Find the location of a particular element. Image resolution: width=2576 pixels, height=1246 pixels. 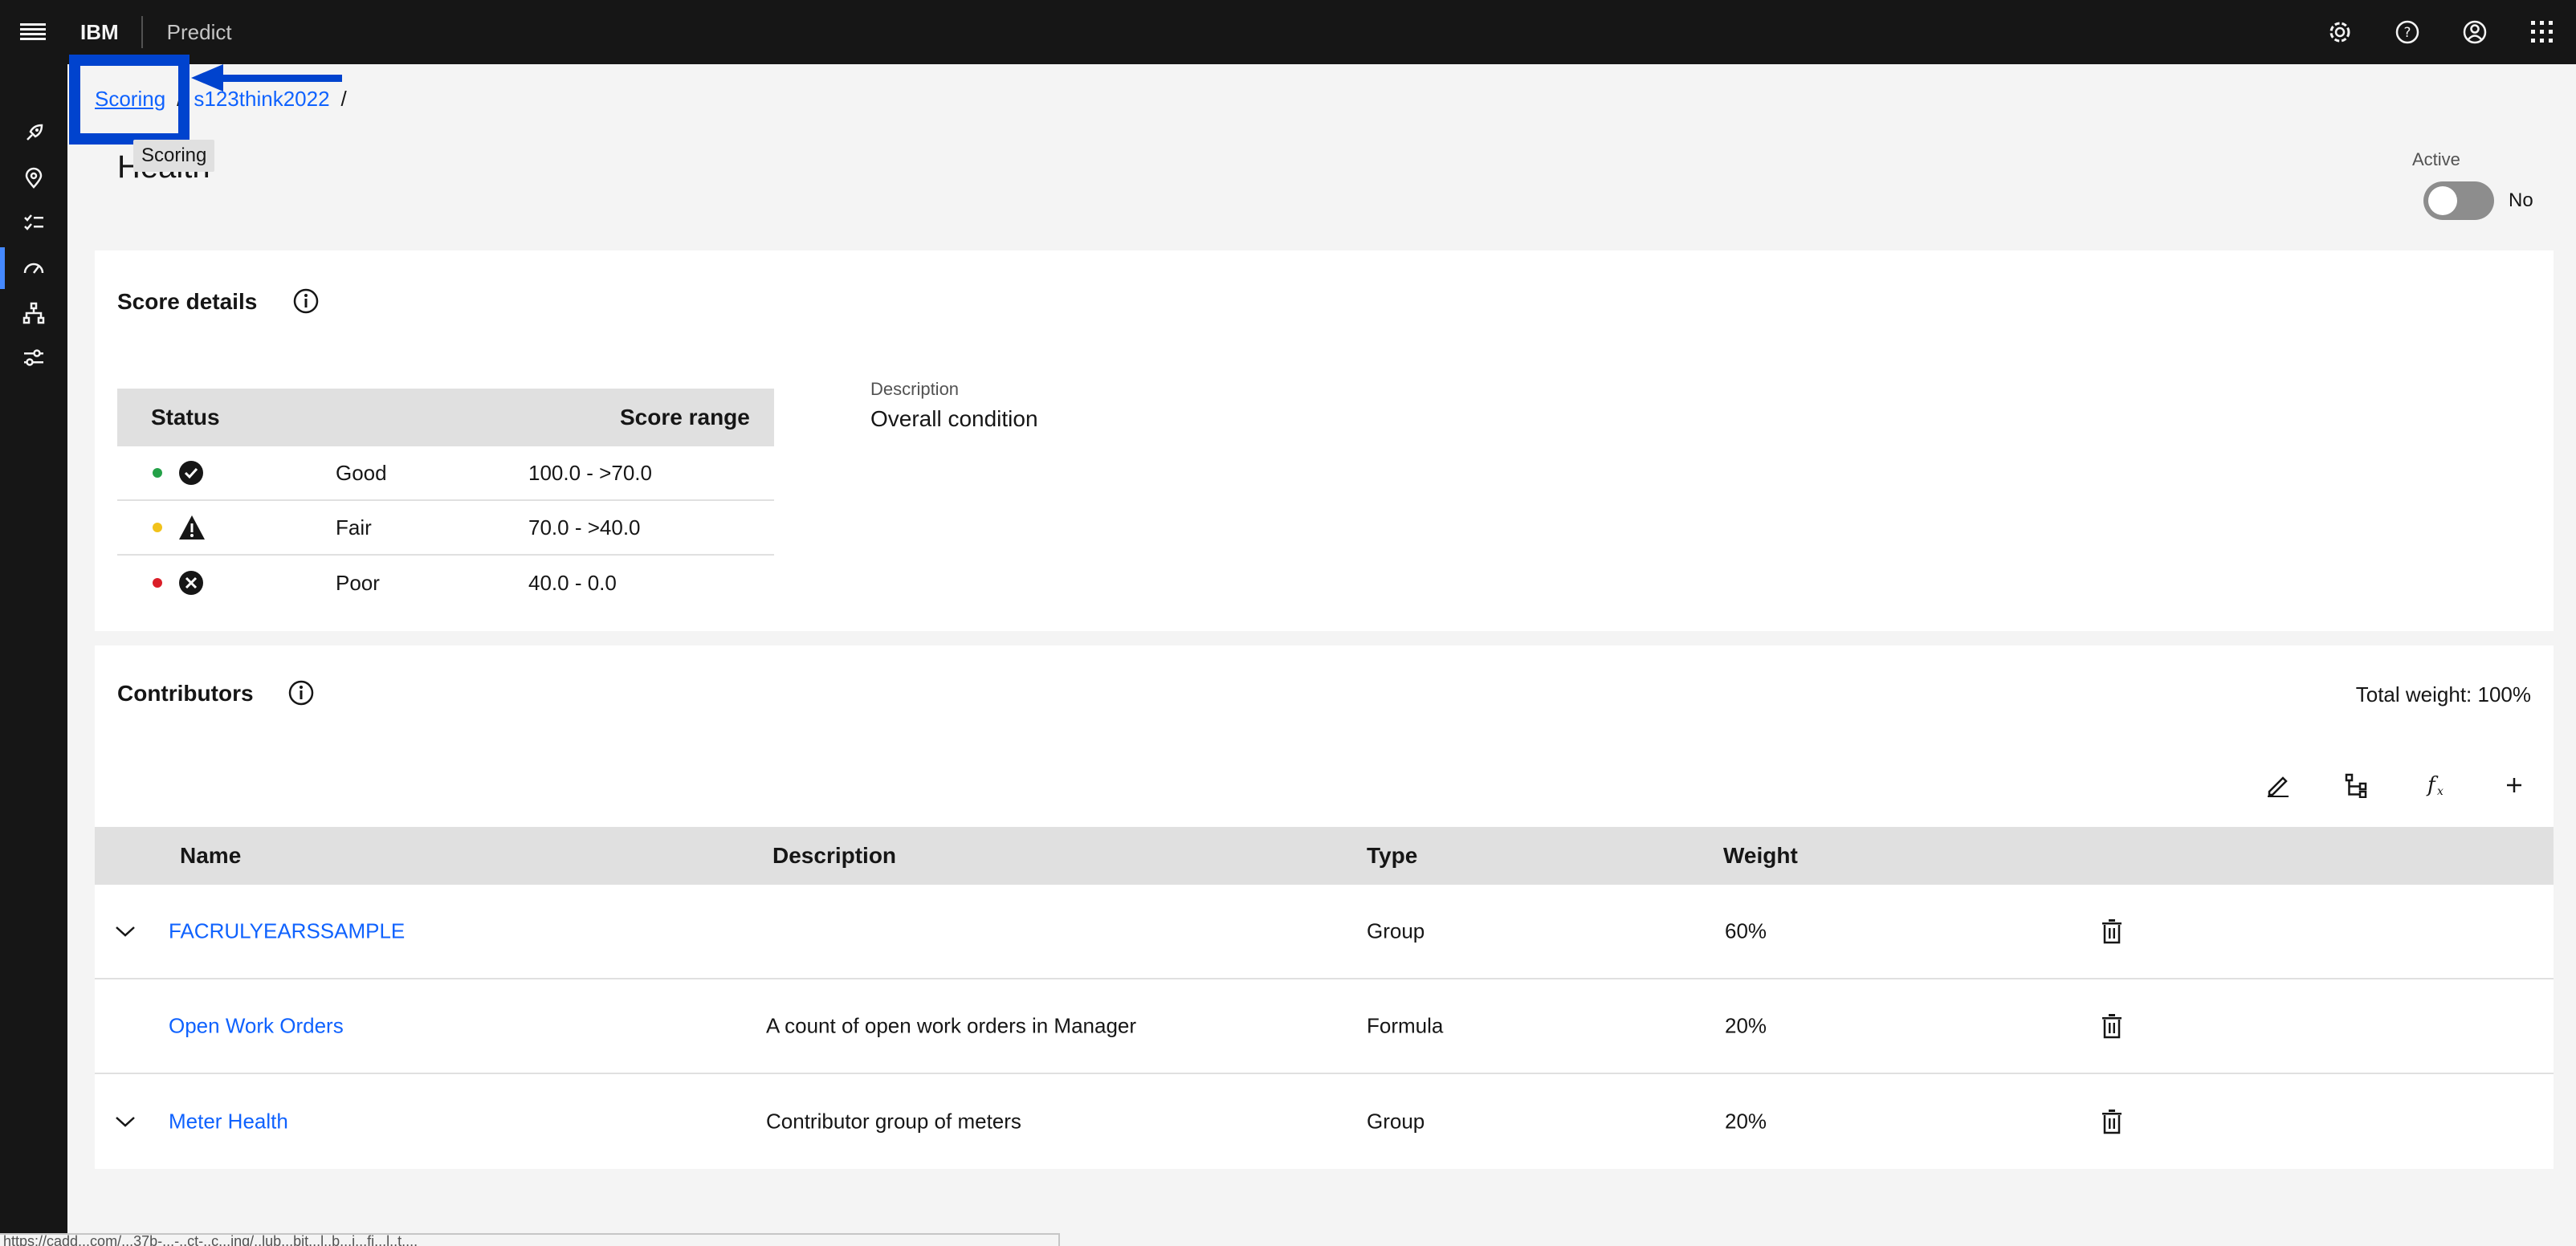

location-pin-icon is located at coordinates (34, 178).